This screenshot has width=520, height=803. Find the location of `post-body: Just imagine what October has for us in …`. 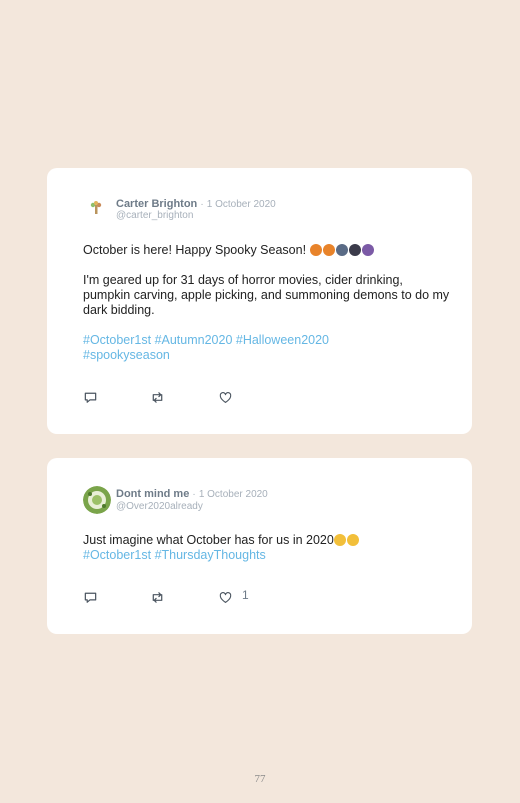

post-body: Just imagine what October has for us in … is located at coordinates (268, 548).